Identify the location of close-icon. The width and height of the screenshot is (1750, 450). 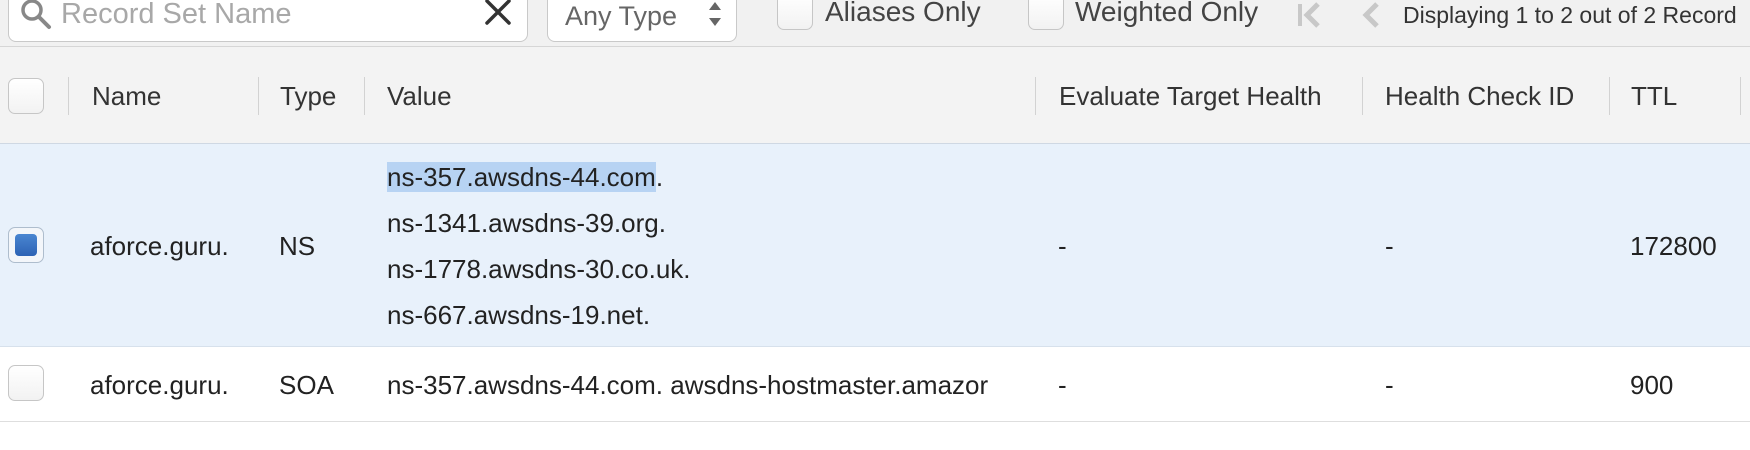
(498, 14).